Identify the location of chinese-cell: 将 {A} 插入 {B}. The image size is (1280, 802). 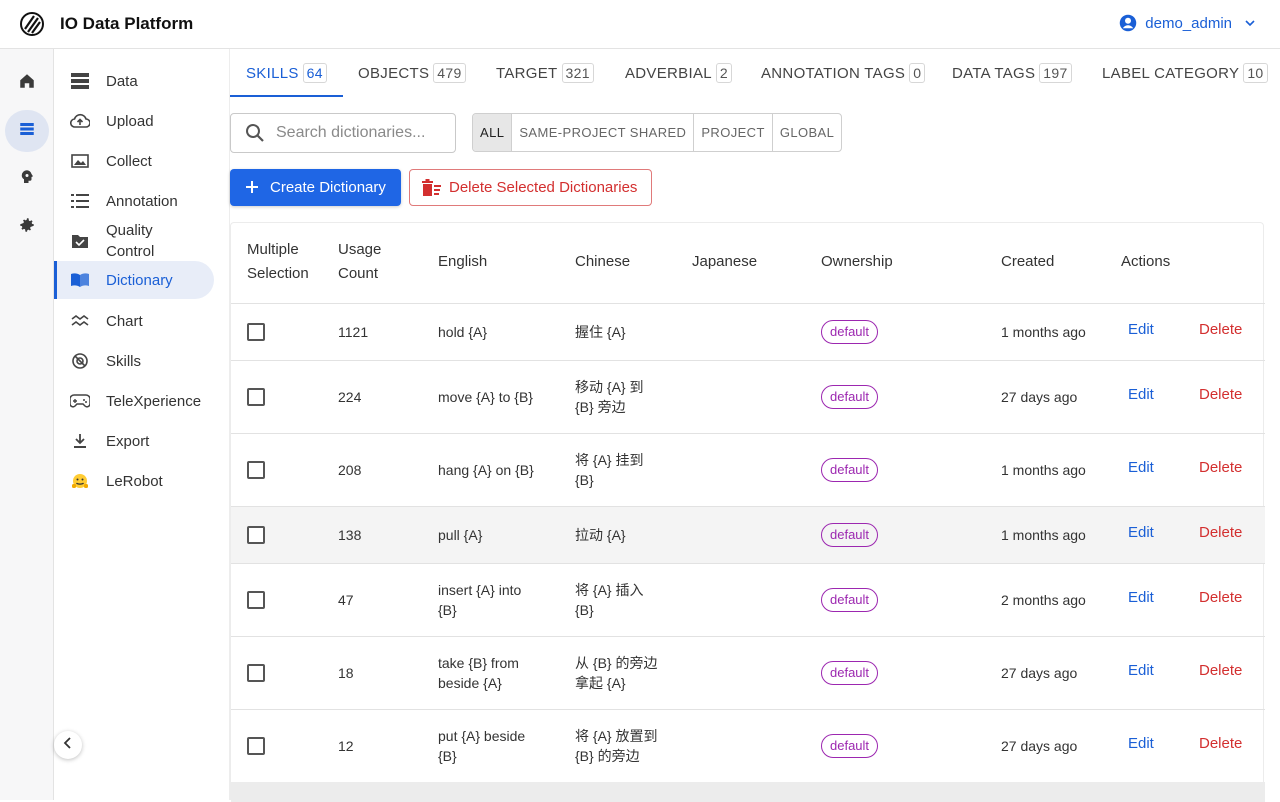
(609, 600).